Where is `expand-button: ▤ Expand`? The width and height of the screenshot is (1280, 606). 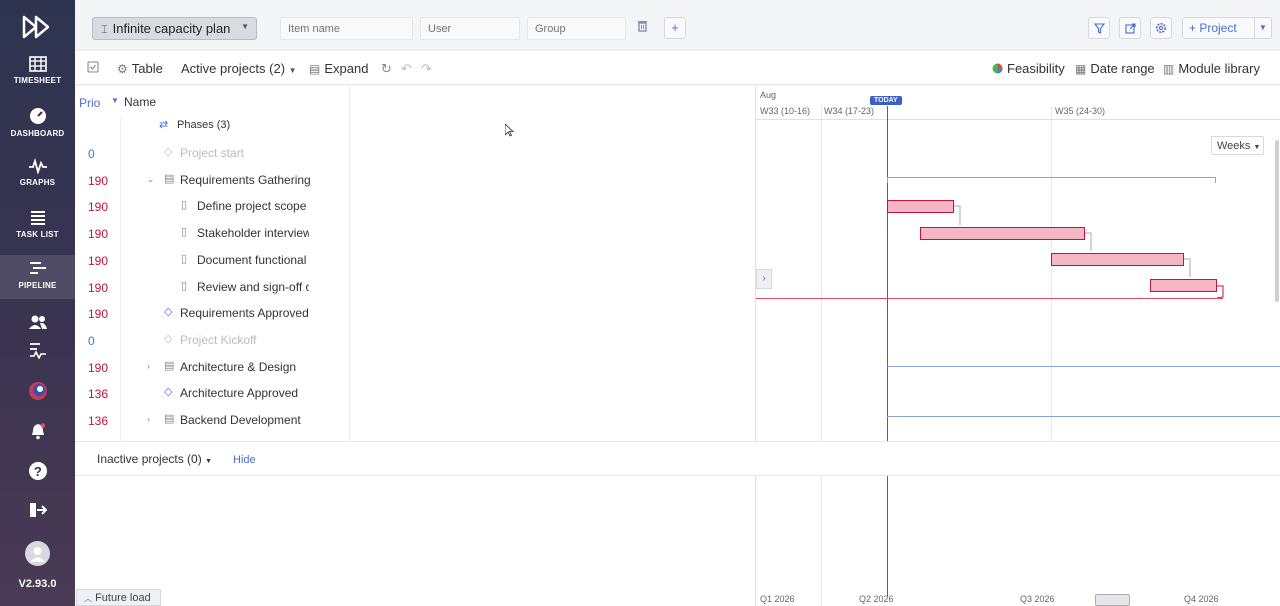
expand-button: ▤ Expand is located at coordinates (338, 68).